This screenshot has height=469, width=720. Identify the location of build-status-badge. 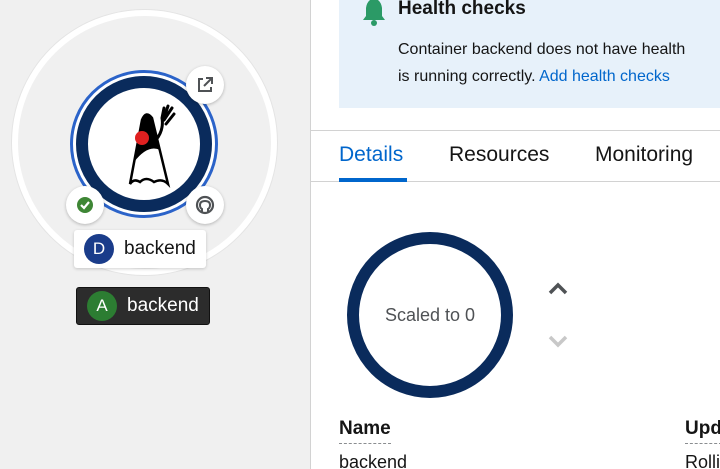
(85, 205).